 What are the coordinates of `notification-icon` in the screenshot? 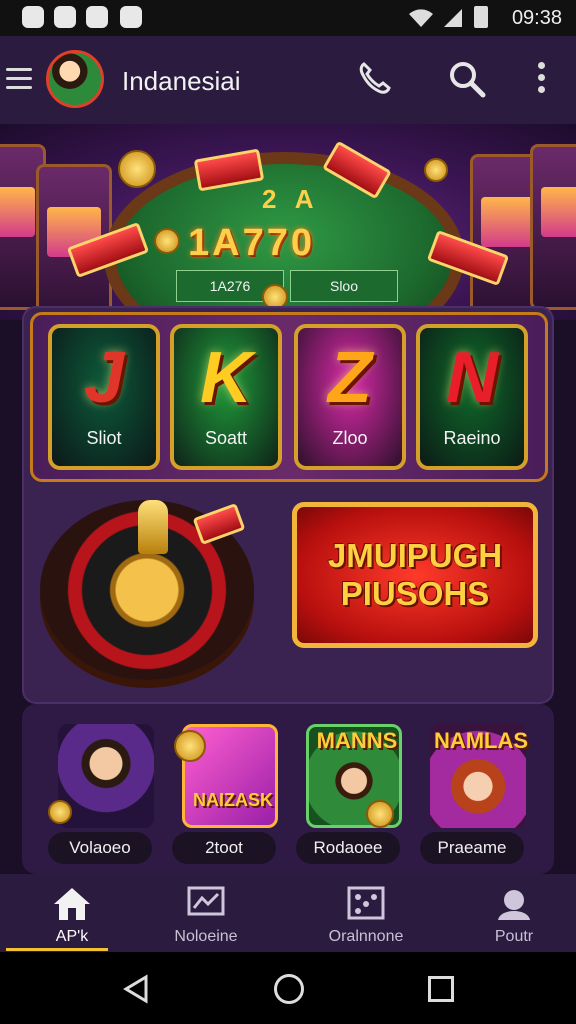 It's located at (33, 17).